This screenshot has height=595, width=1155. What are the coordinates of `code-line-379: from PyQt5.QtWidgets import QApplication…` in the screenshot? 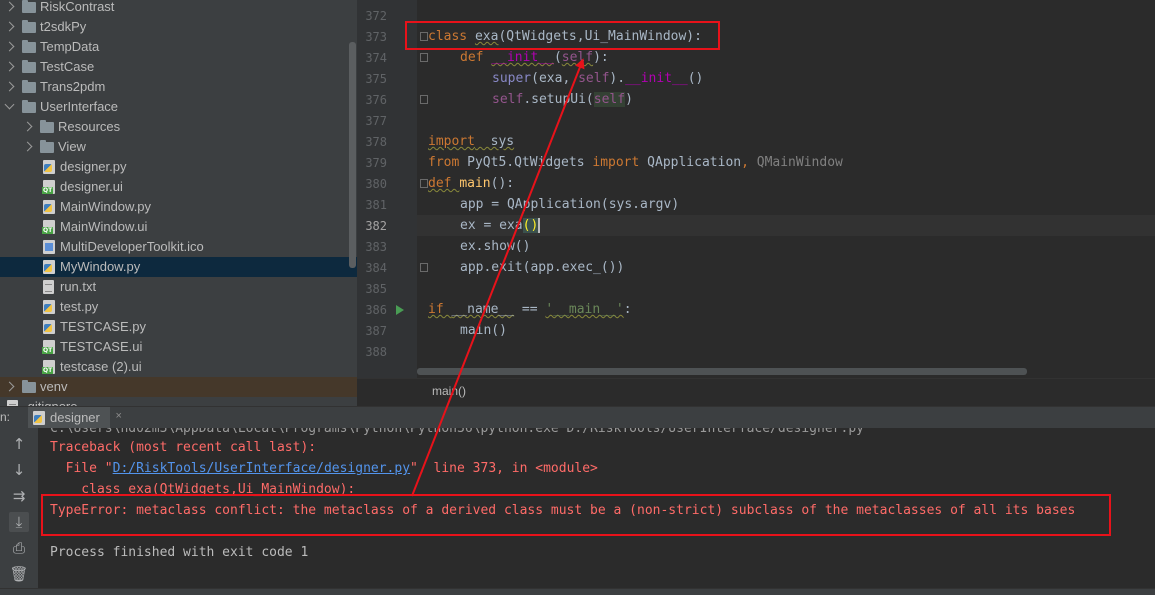 It's located at (635, 162).